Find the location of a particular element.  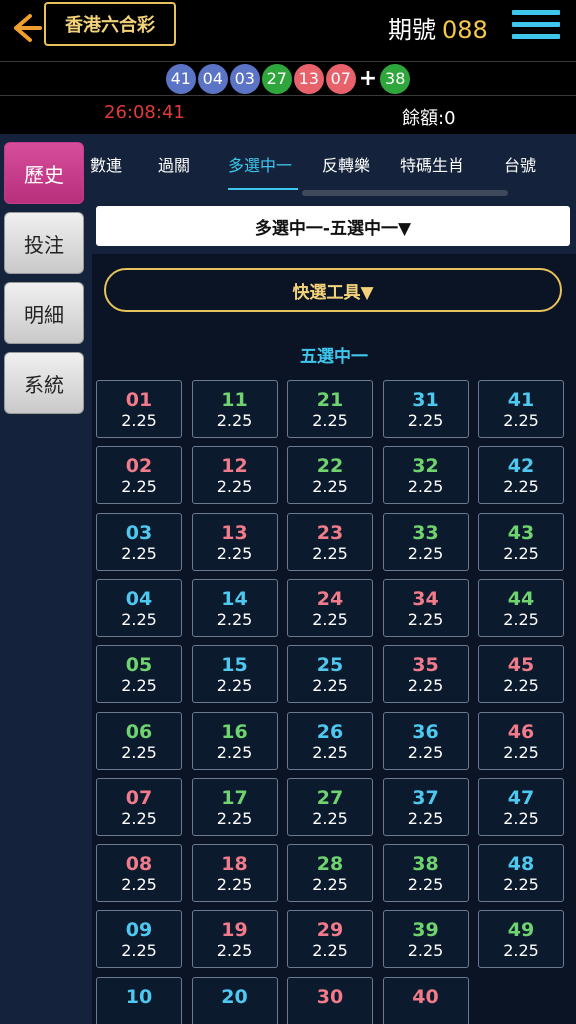

draw-ball: 27 is located at coordinates (276, 78).